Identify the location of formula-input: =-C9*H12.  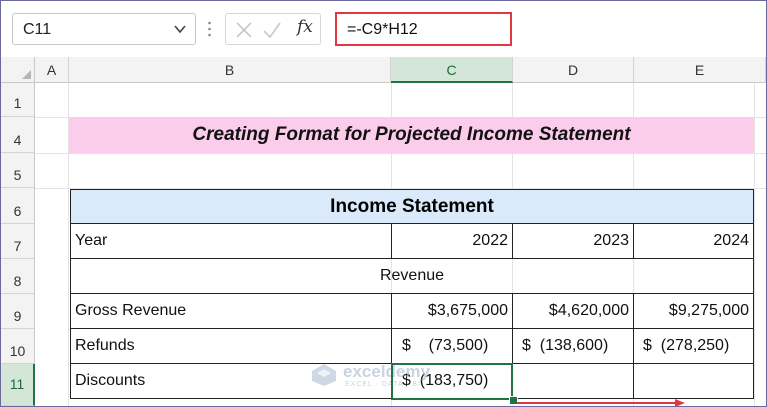
(423, 29).